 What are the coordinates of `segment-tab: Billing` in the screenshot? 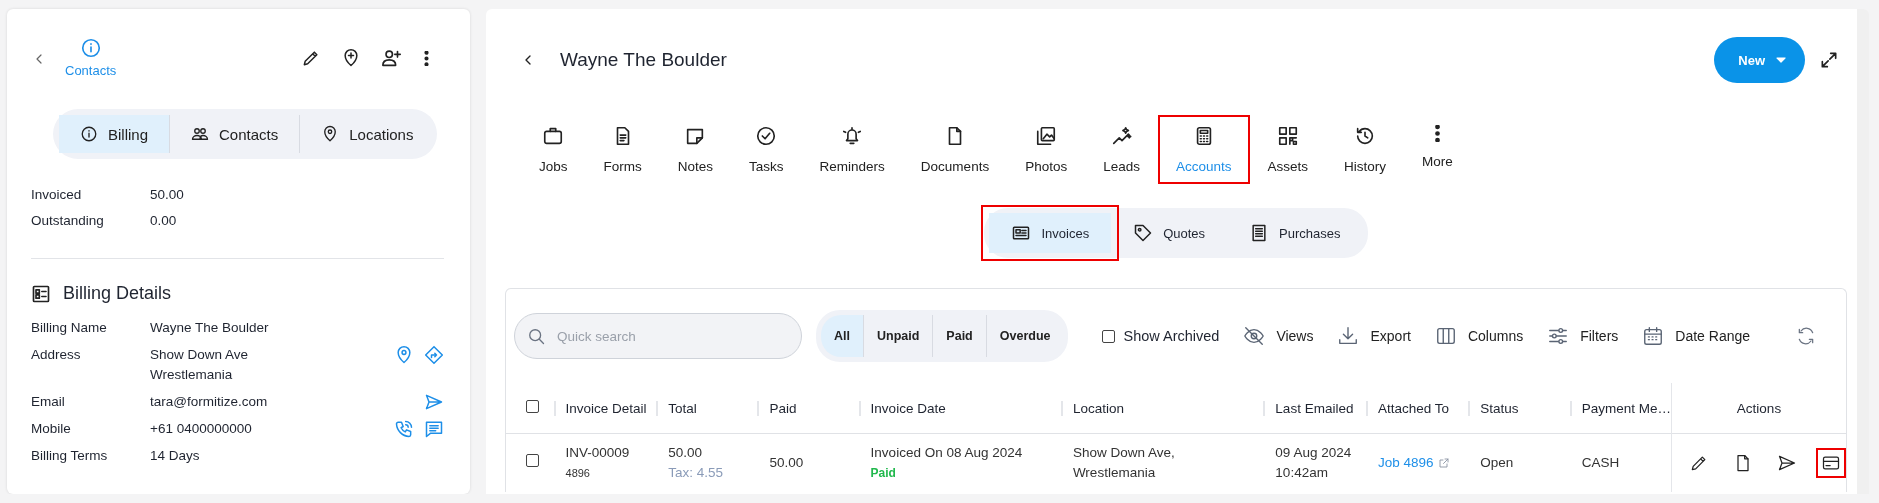 It's located at (114, 134).